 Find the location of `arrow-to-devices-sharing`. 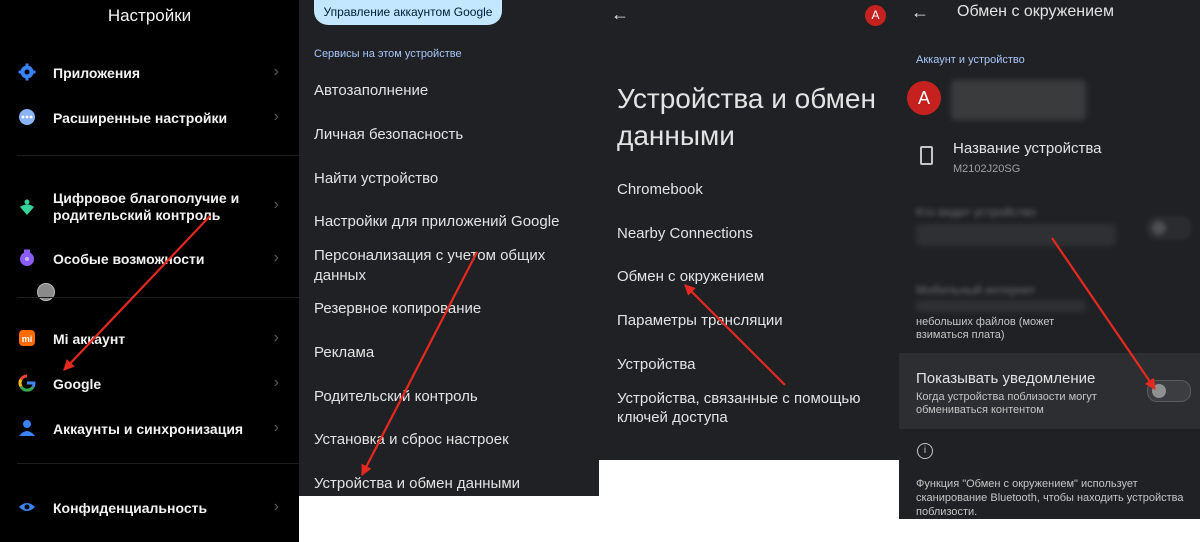

arrow-to-devices-sharing is located at coordinates (419, 363).